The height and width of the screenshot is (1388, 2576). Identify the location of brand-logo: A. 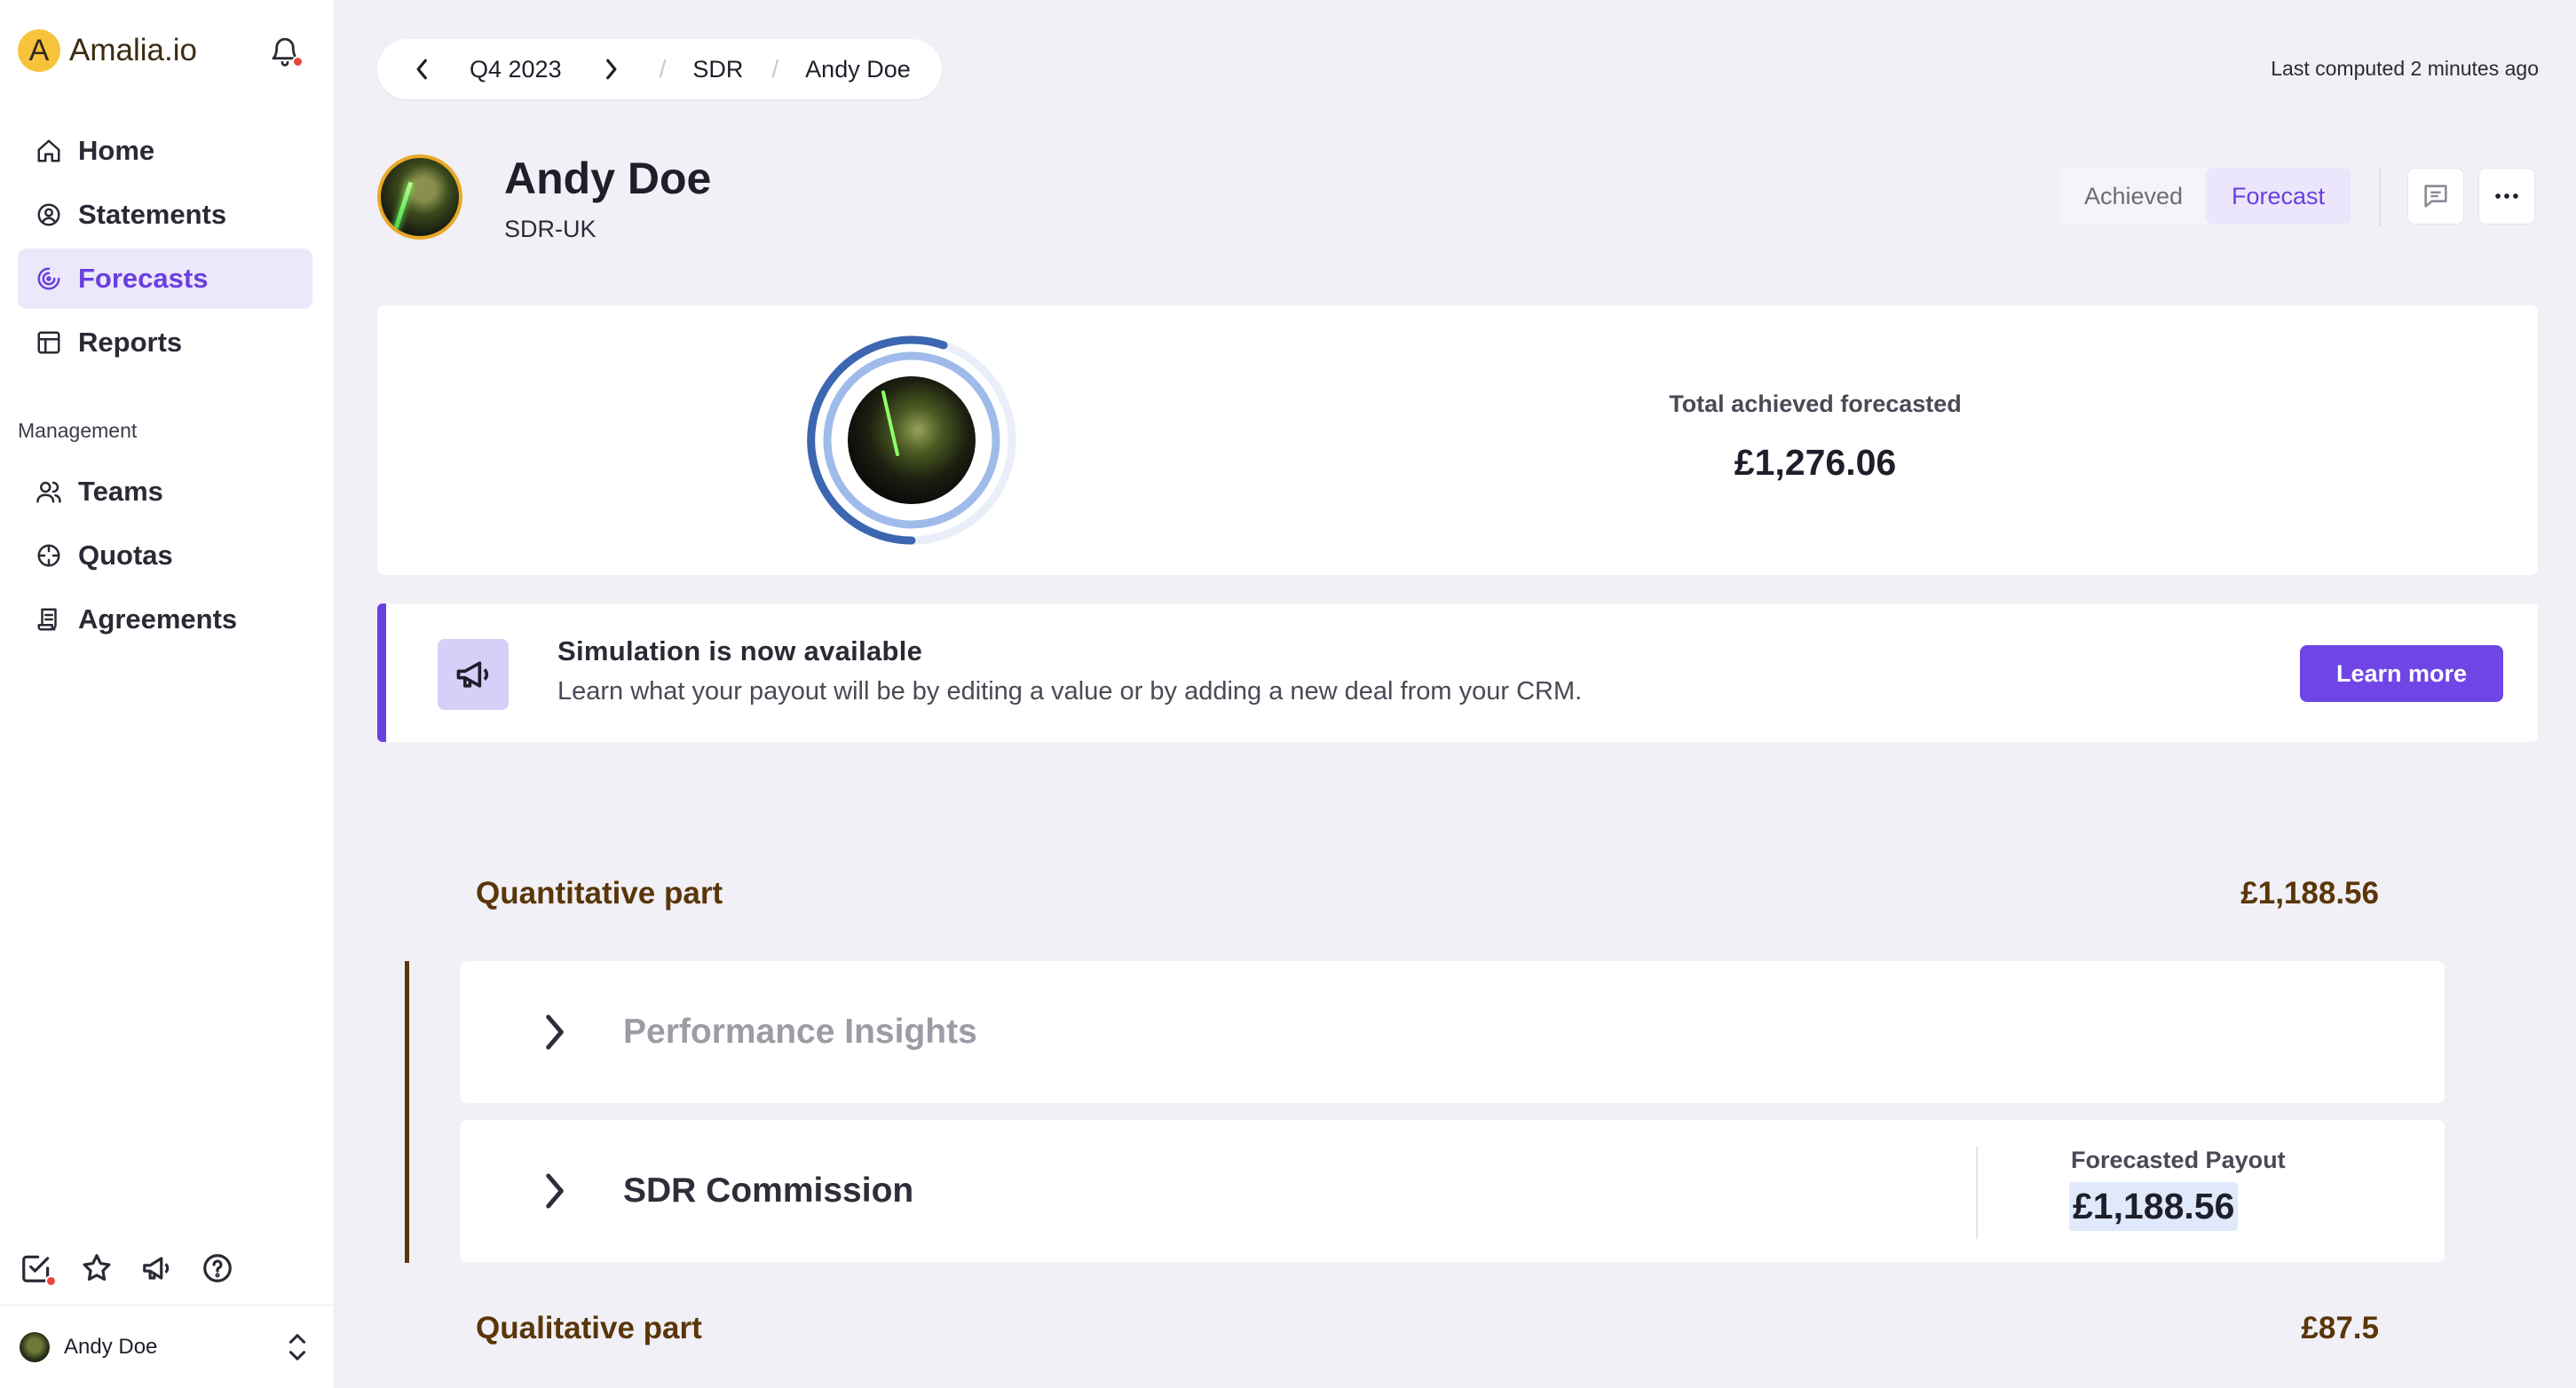
(39, 50).